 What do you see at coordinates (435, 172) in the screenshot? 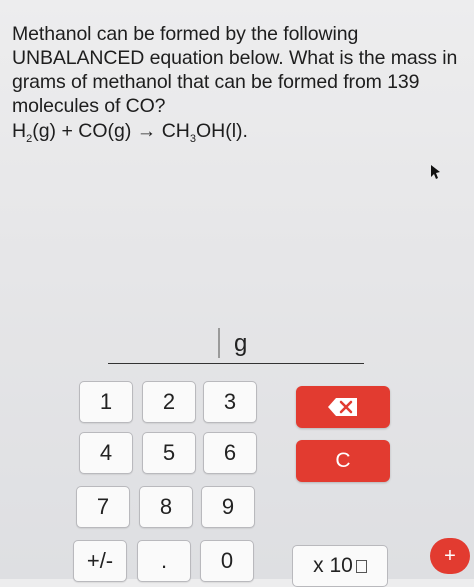
I see `mouse-pointer-icon` at bounding box center [435, 172].